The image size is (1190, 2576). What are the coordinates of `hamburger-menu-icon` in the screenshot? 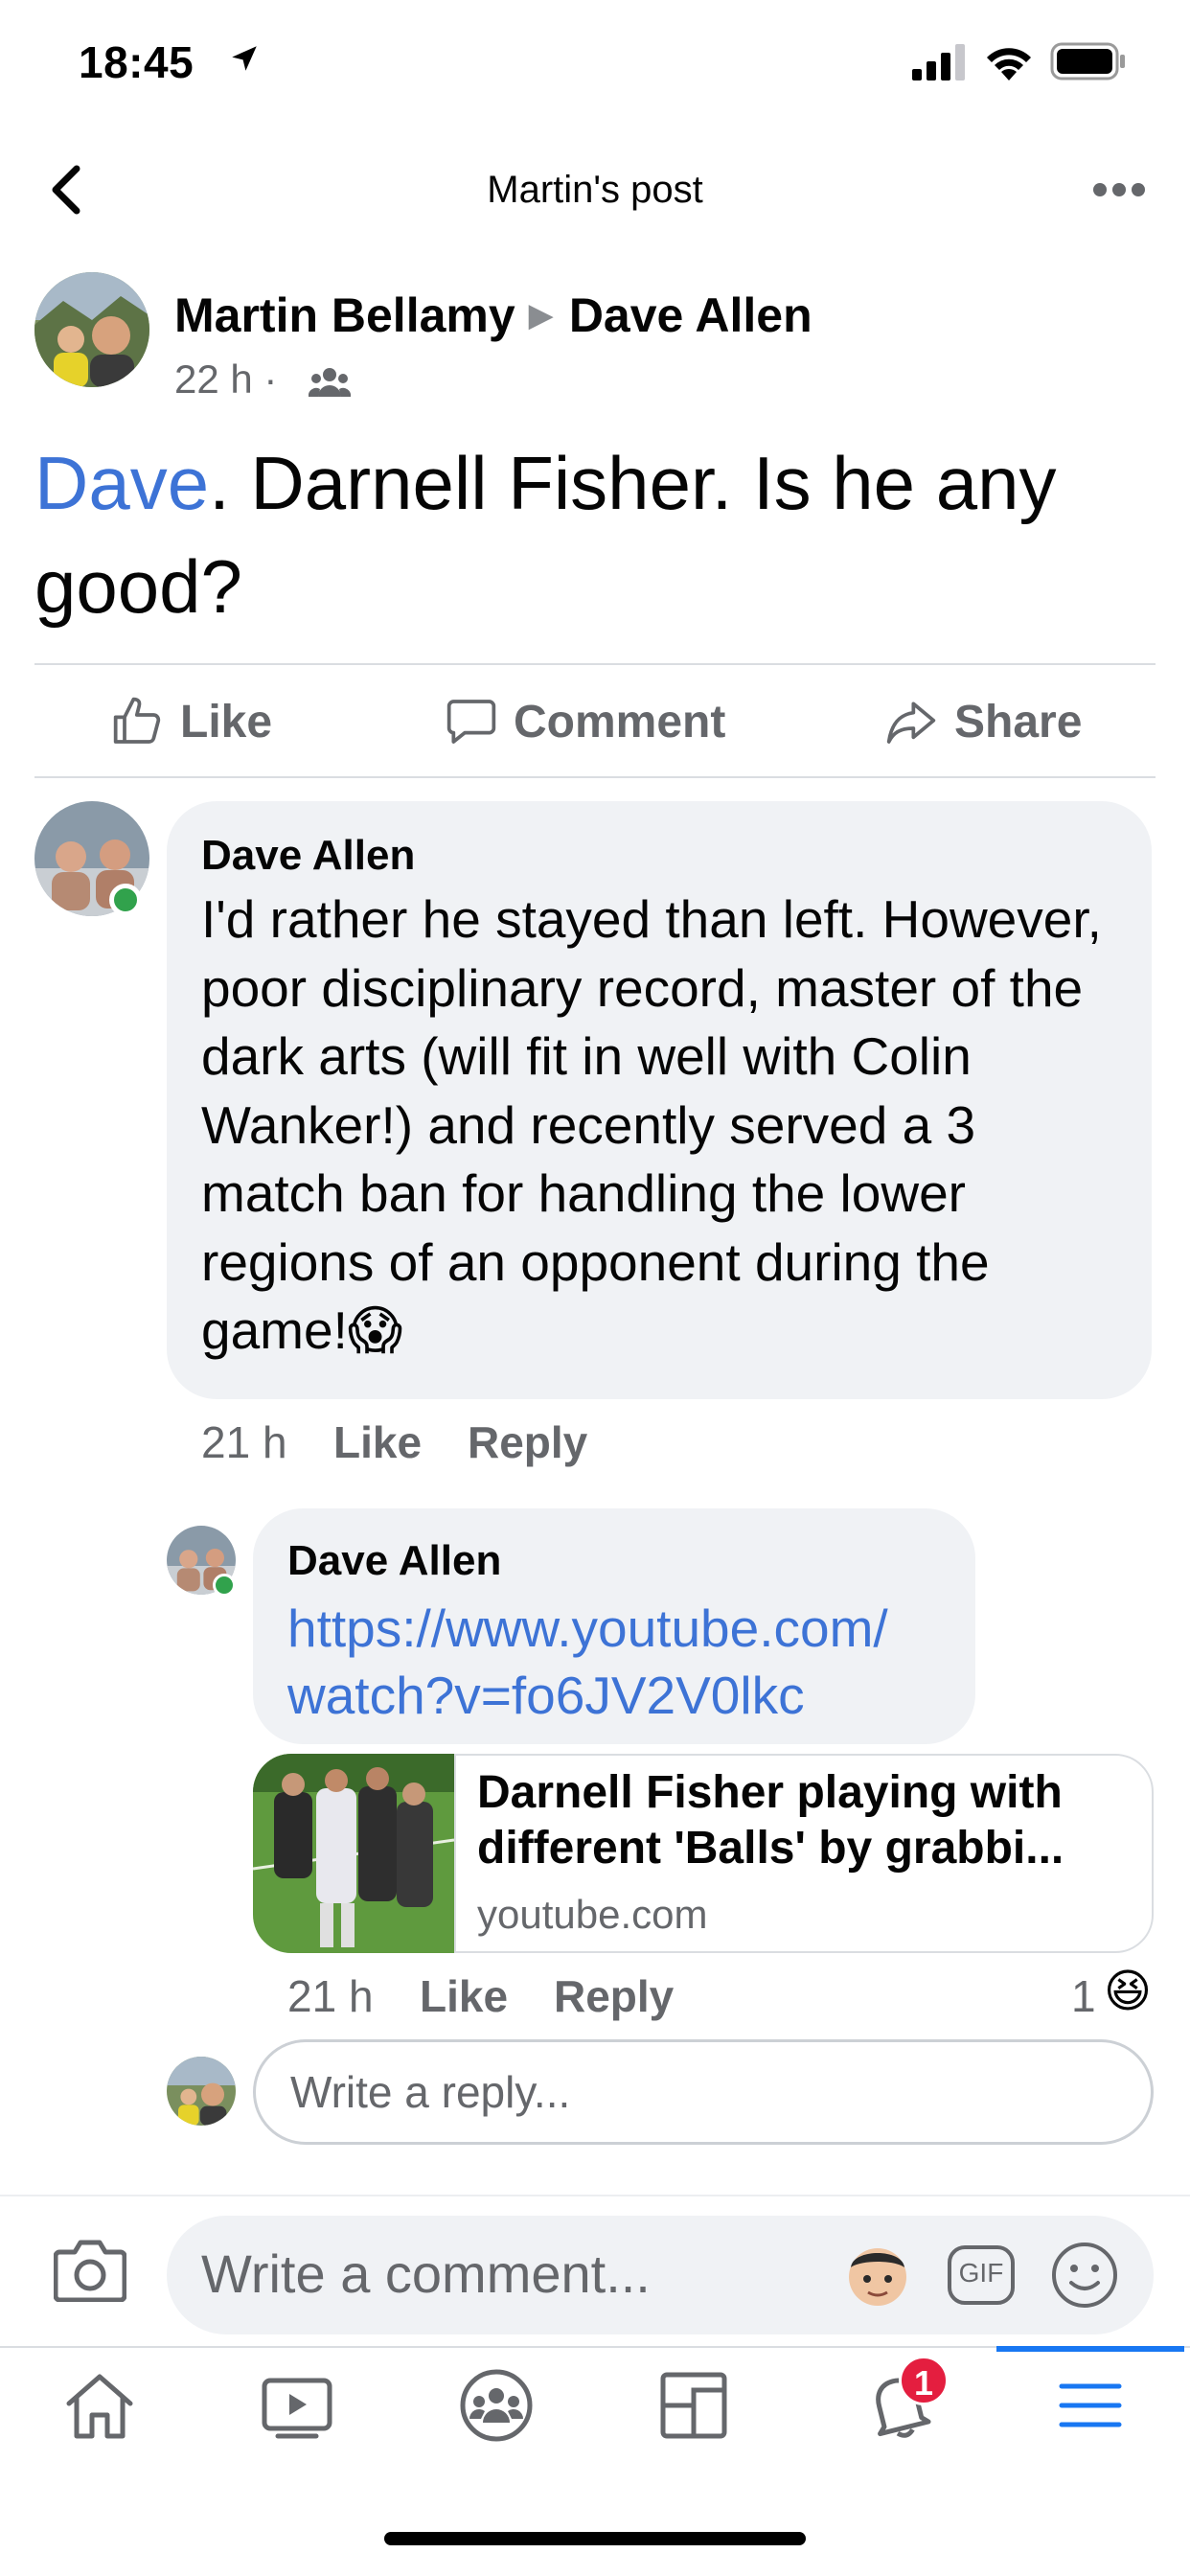 It's located at (1091, 2405).